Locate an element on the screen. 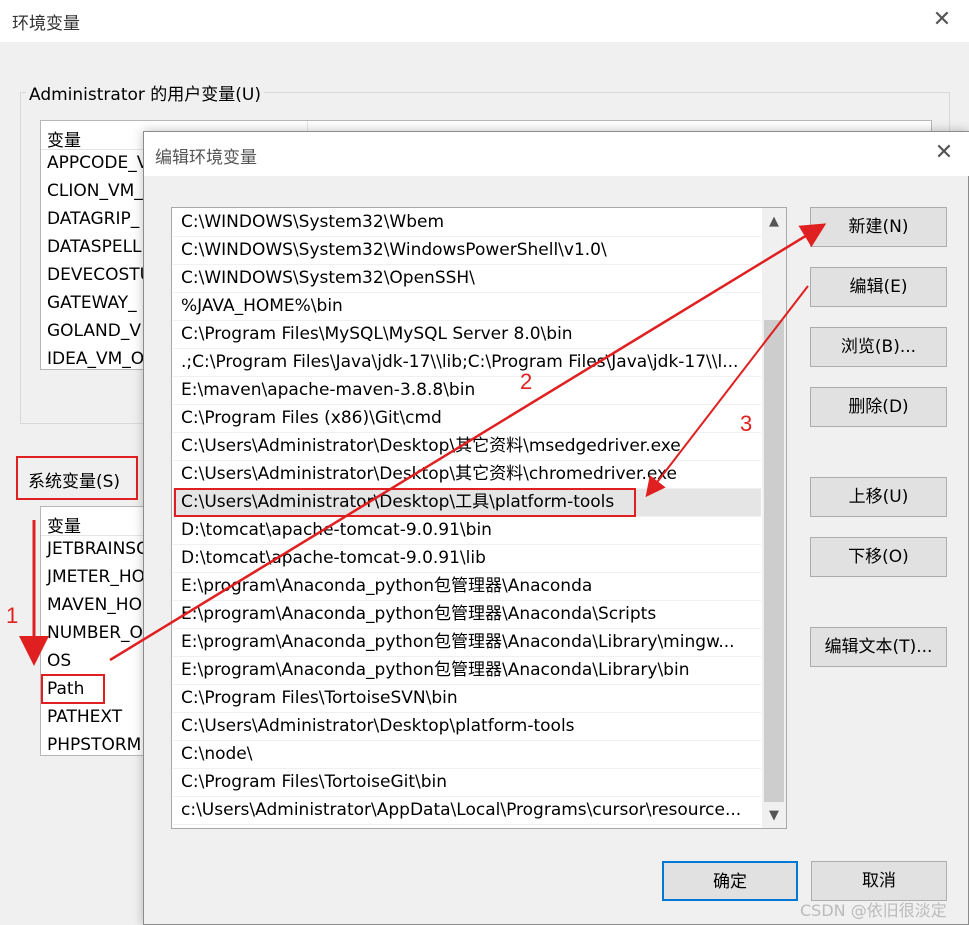 Image resolution: width=969 pixels, height=925 pixels. system-list-header: 变量 is located at coordinates (96, 522).